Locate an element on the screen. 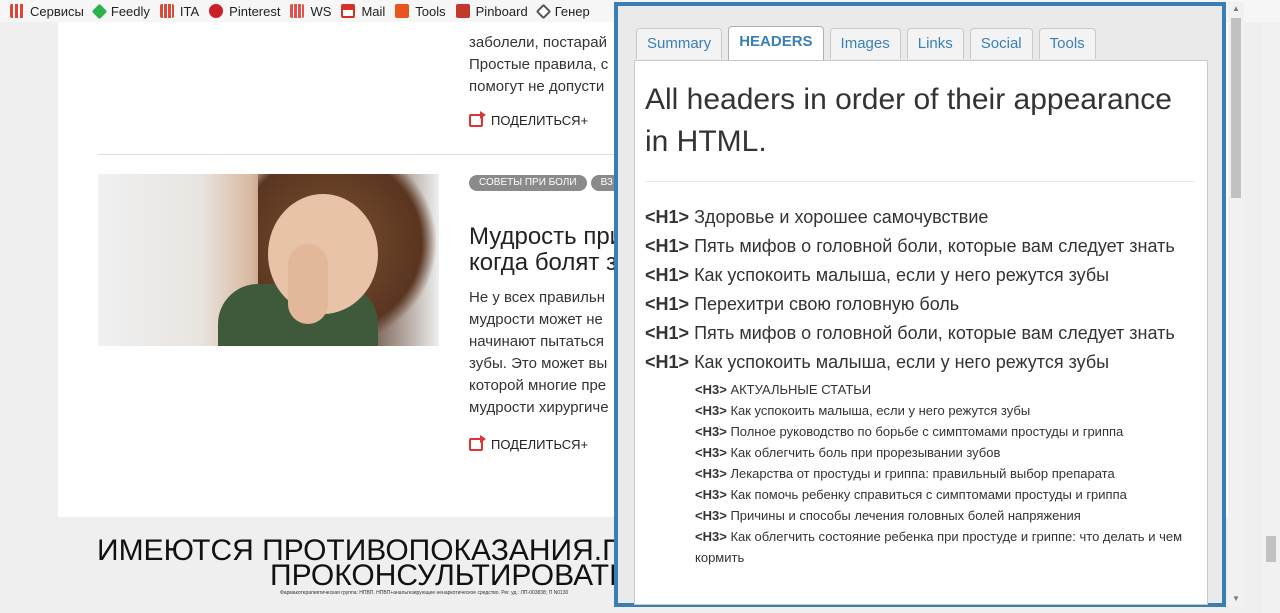 This screenshot has width=1280, height=613. tab-social: Social is located at coordinates (1001, 43).